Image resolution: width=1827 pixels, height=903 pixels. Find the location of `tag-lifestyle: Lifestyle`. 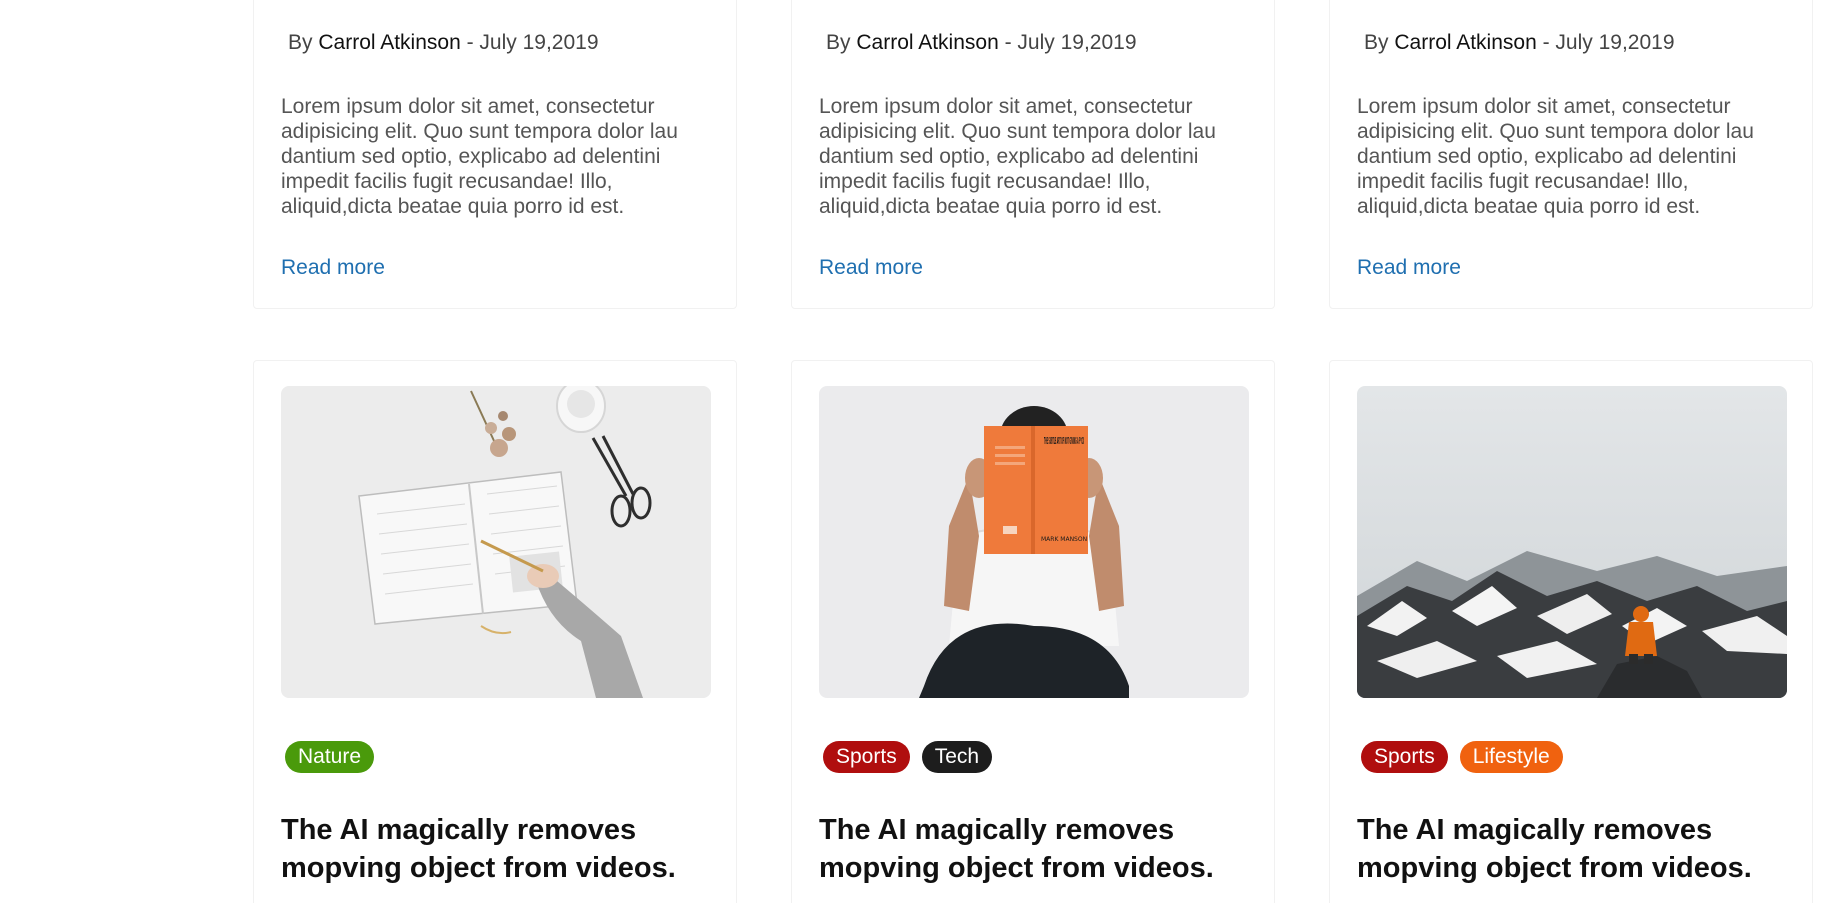

tag-lifestyle: Lifestyle is located at coordinates (1511, 757).